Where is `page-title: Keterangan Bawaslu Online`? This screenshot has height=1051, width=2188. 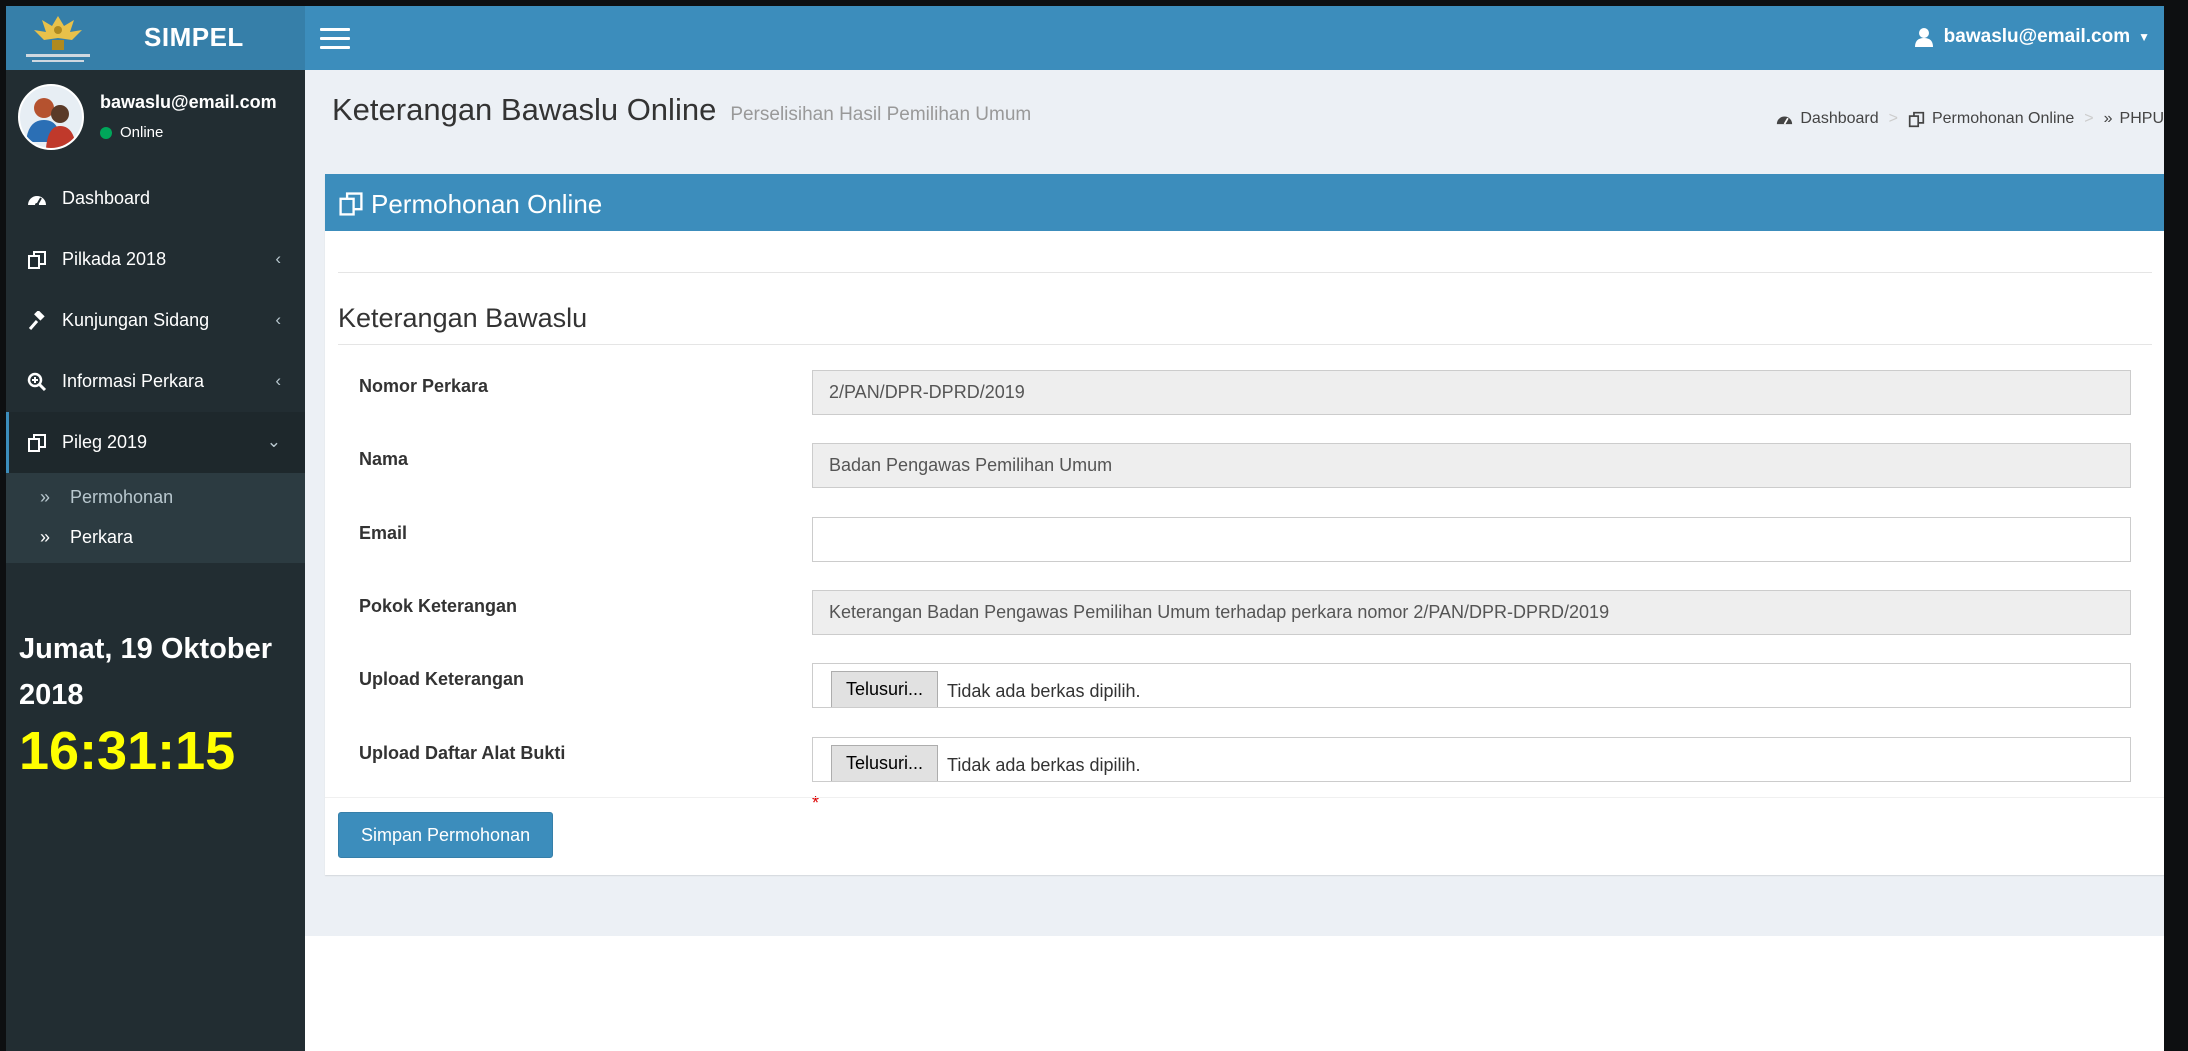 page-title: Keterangan Bawaslu Online is located at coordinates (524, 109).